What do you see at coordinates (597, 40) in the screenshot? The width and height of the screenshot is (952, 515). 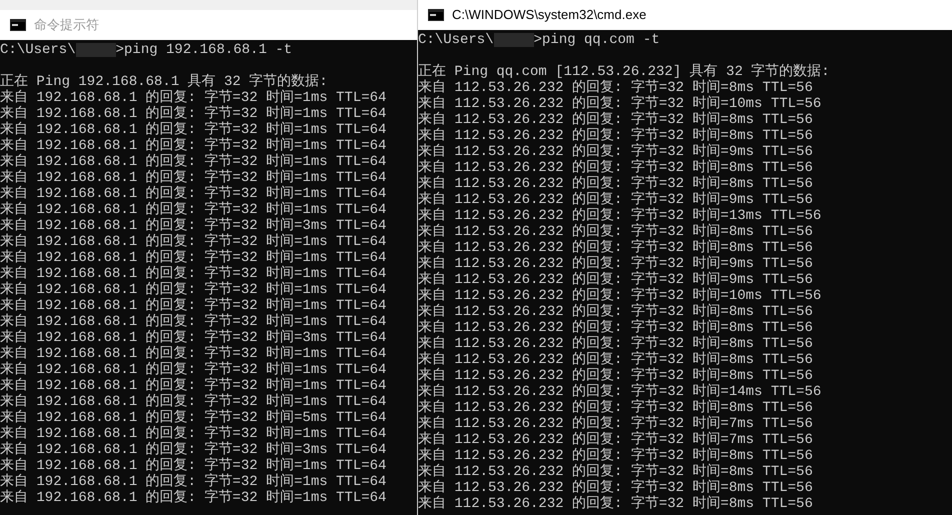 I see `command-text: >ping qq.com -t` at bounding box center [597, 40].